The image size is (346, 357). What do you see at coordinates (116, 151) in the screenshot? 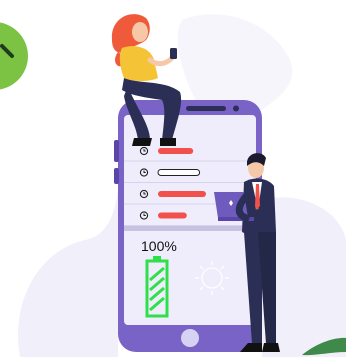
I see `phone-side-button` at bounding box center [116, 151].